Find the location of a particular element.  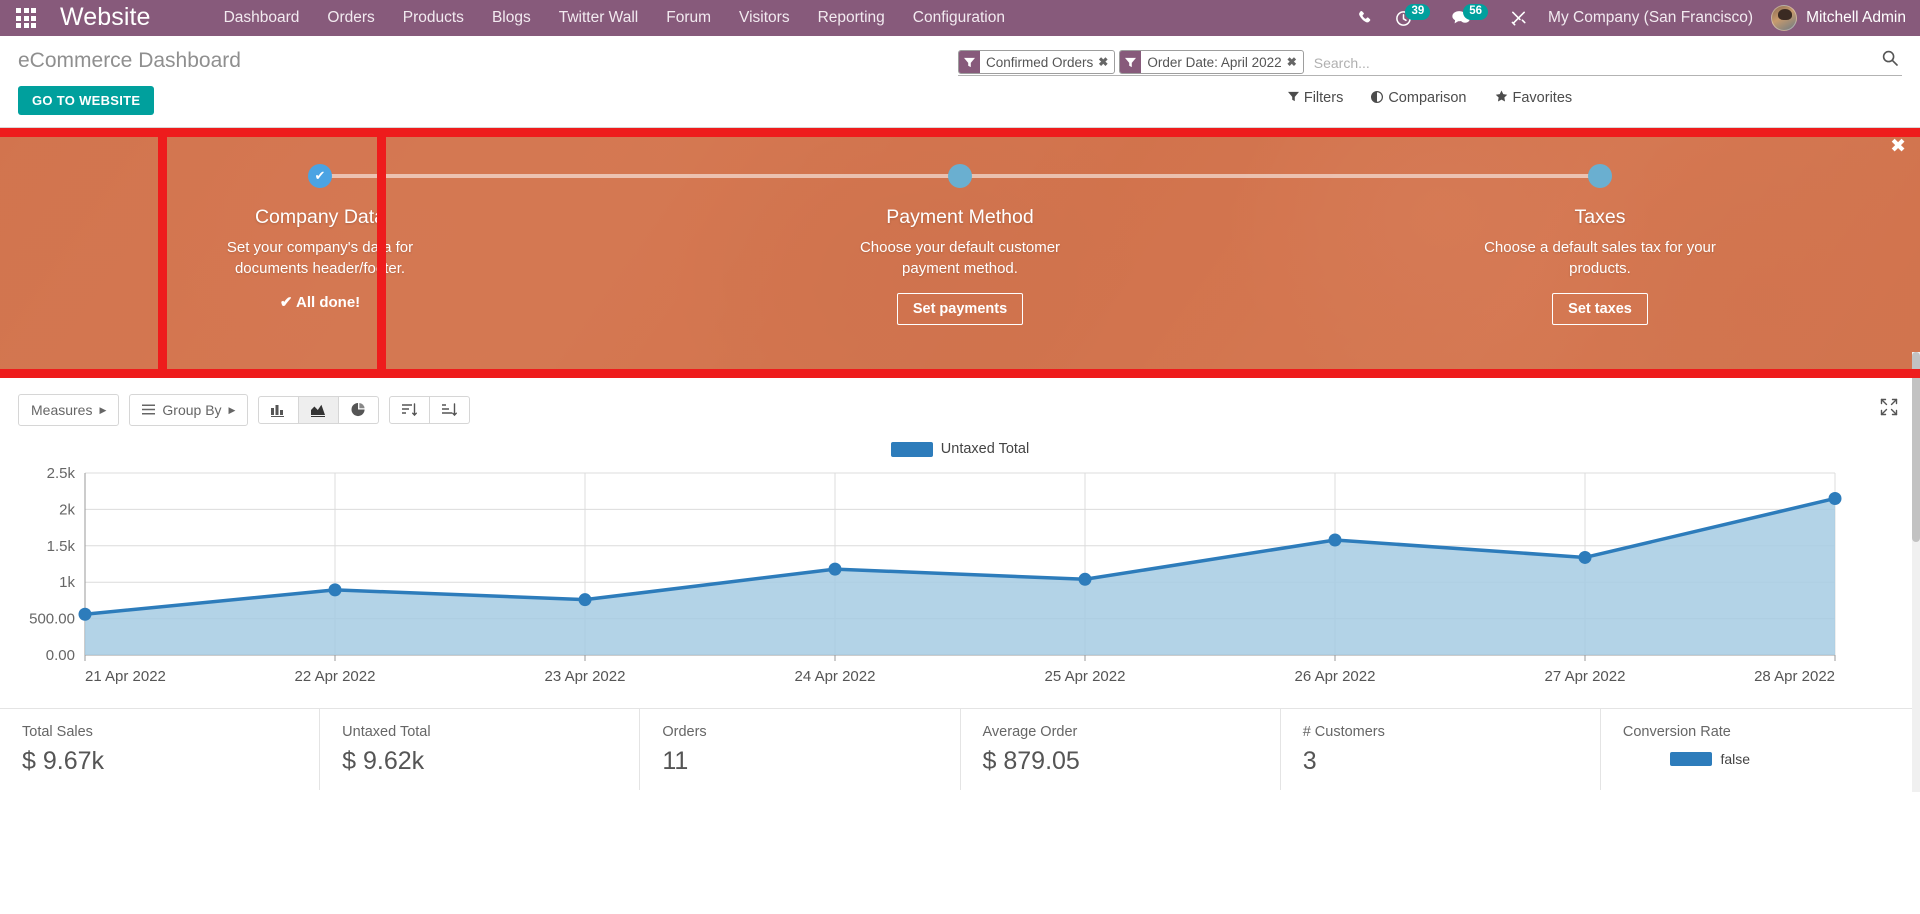

phone-icon is located at coordinates (1365, 18).